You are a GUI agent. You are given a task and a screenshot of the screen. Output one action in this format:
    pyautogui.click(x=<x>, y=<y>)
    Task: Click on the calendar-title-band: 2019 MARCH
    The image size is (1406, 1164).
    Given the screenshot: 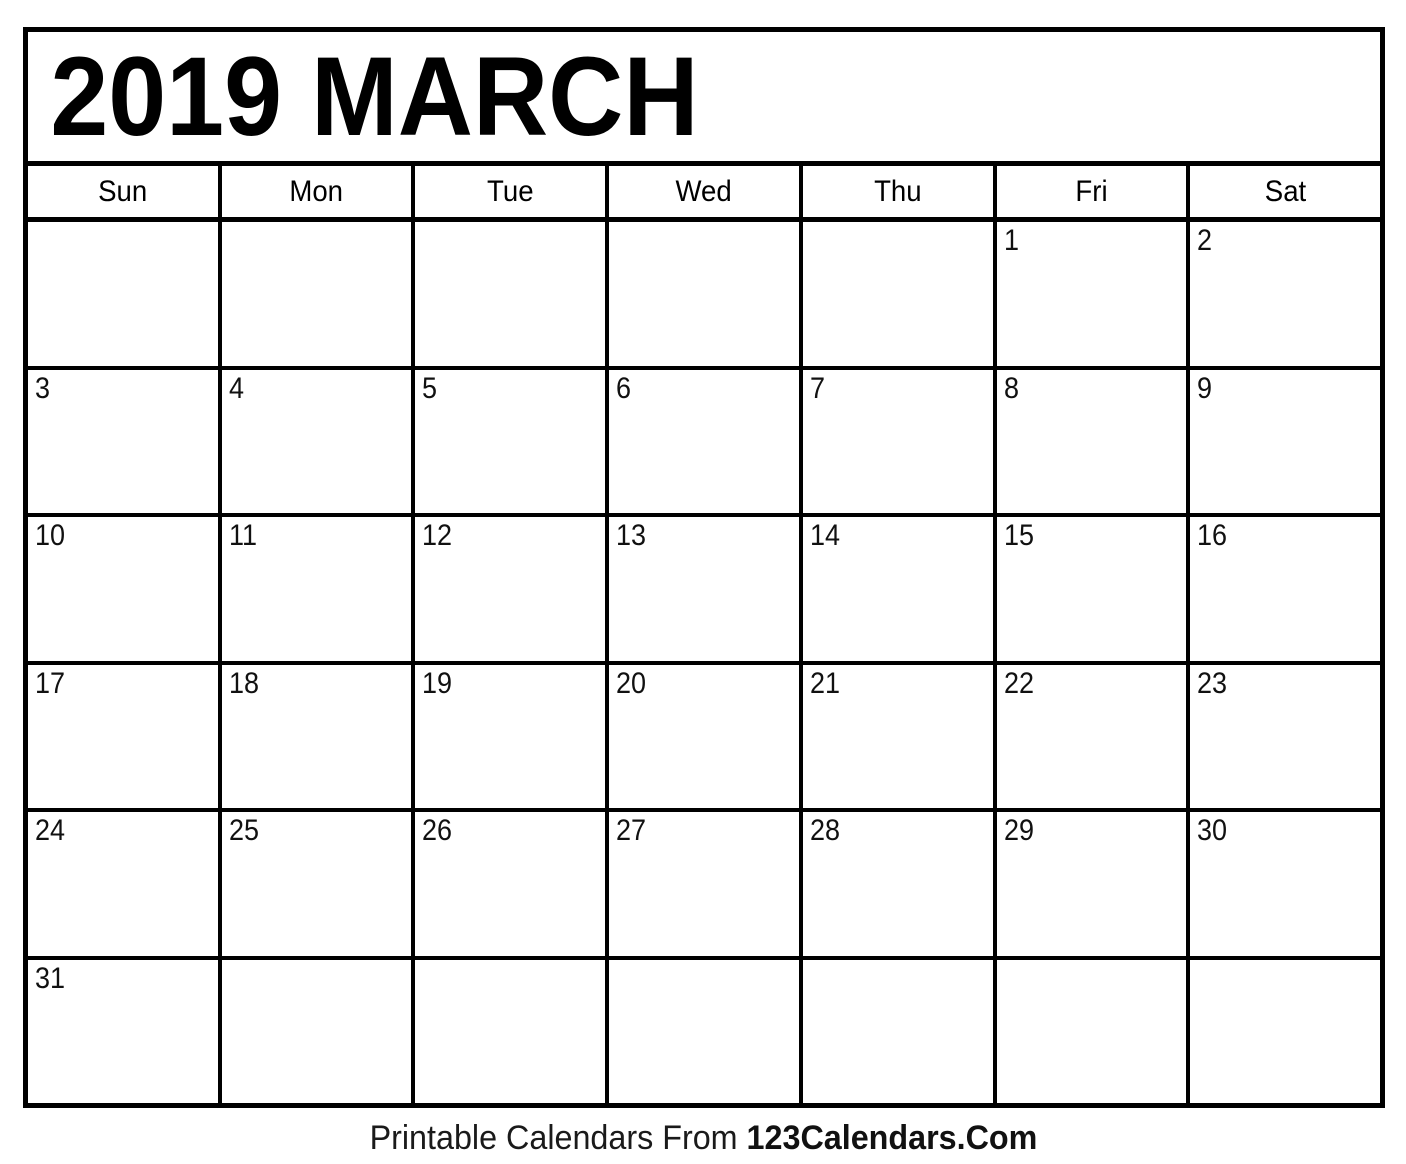 What is the action you would take?
    pyautogui.click(x=704, y=99)
    